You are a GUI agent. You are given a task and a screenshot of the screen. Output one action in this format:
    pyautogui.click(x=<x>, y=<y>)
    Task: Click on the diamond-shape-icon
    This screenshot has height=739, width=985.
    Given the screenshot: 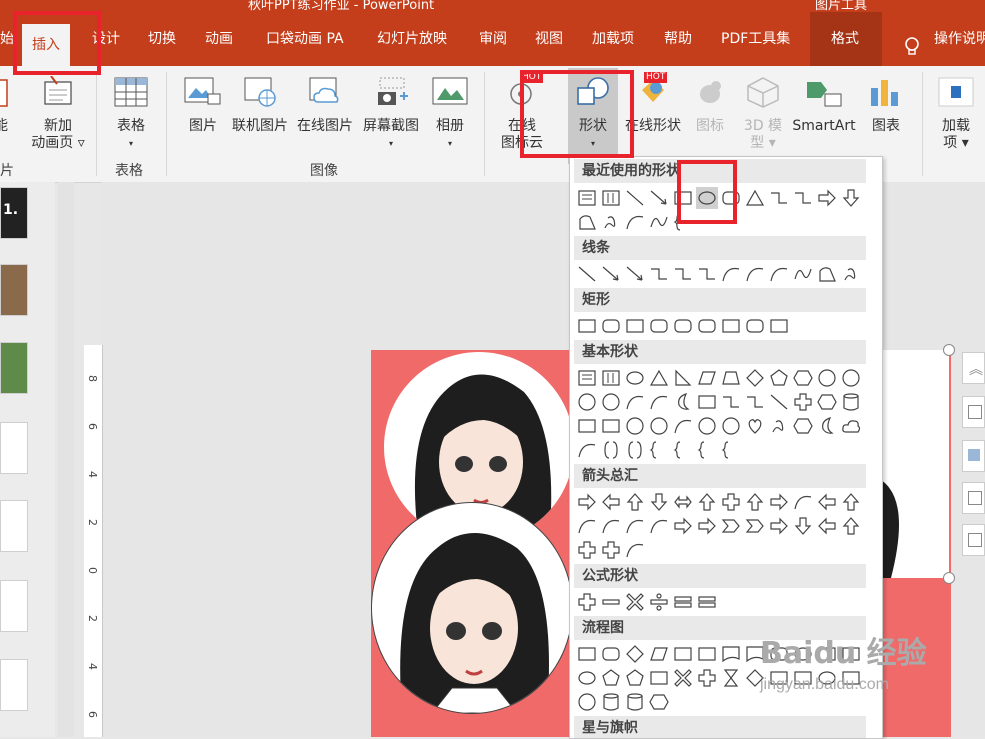 What is the action you would take?
    pyautogui.click(x=635, y=654)
    